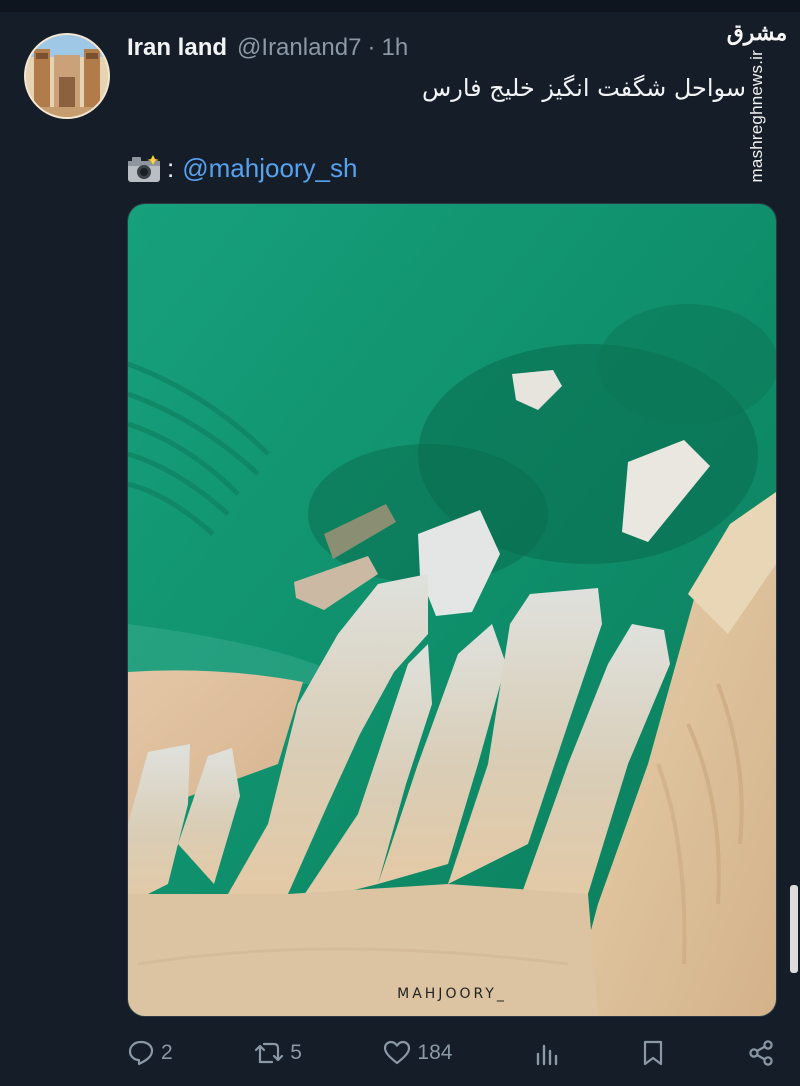 Image resolution: width=800 pixels, height=1086 pixels. I want to click on scrollbar-thumb, so click(794, 929).